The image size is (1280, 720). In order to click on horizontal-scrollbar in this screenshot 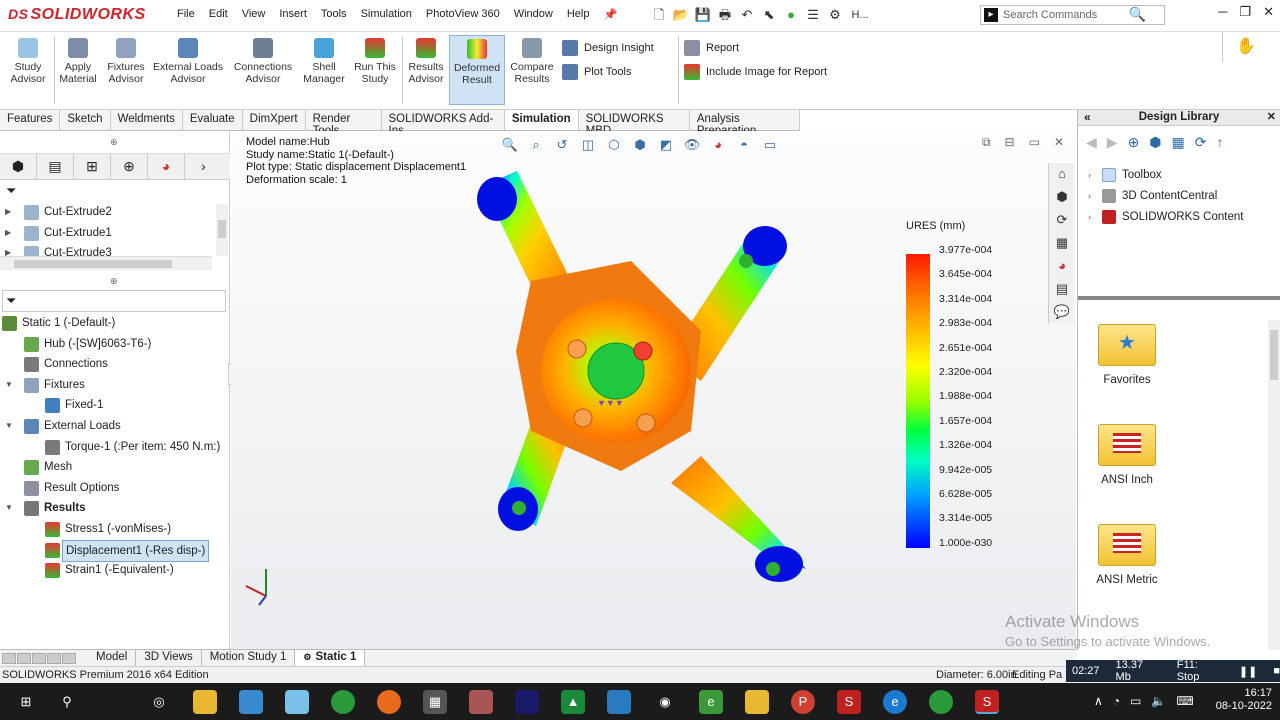, I will do `click(106, 263)`.